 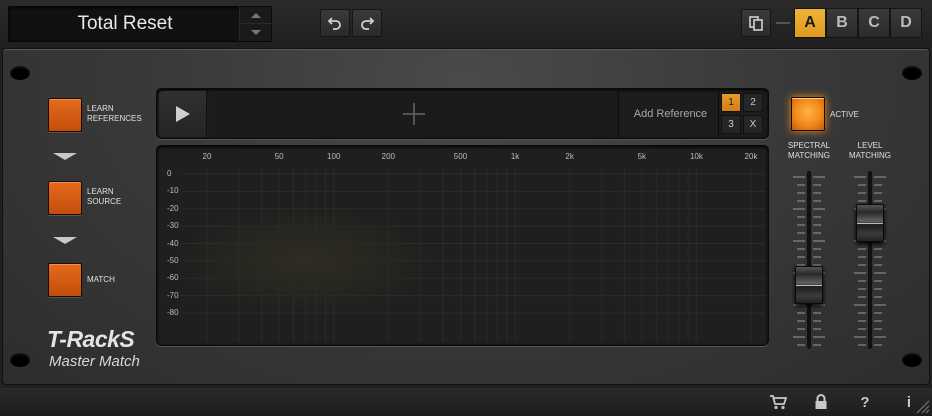 I want to click on lock-icon, so click(x=821, y=401).